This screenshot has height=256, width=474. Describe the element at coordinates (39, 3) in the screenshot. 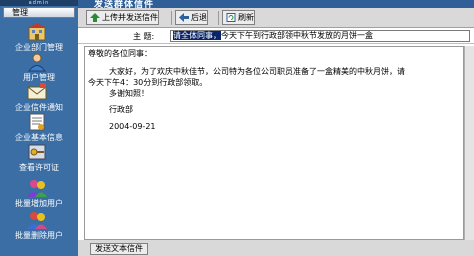

I see `sidebar-user-header: admin` at that location.